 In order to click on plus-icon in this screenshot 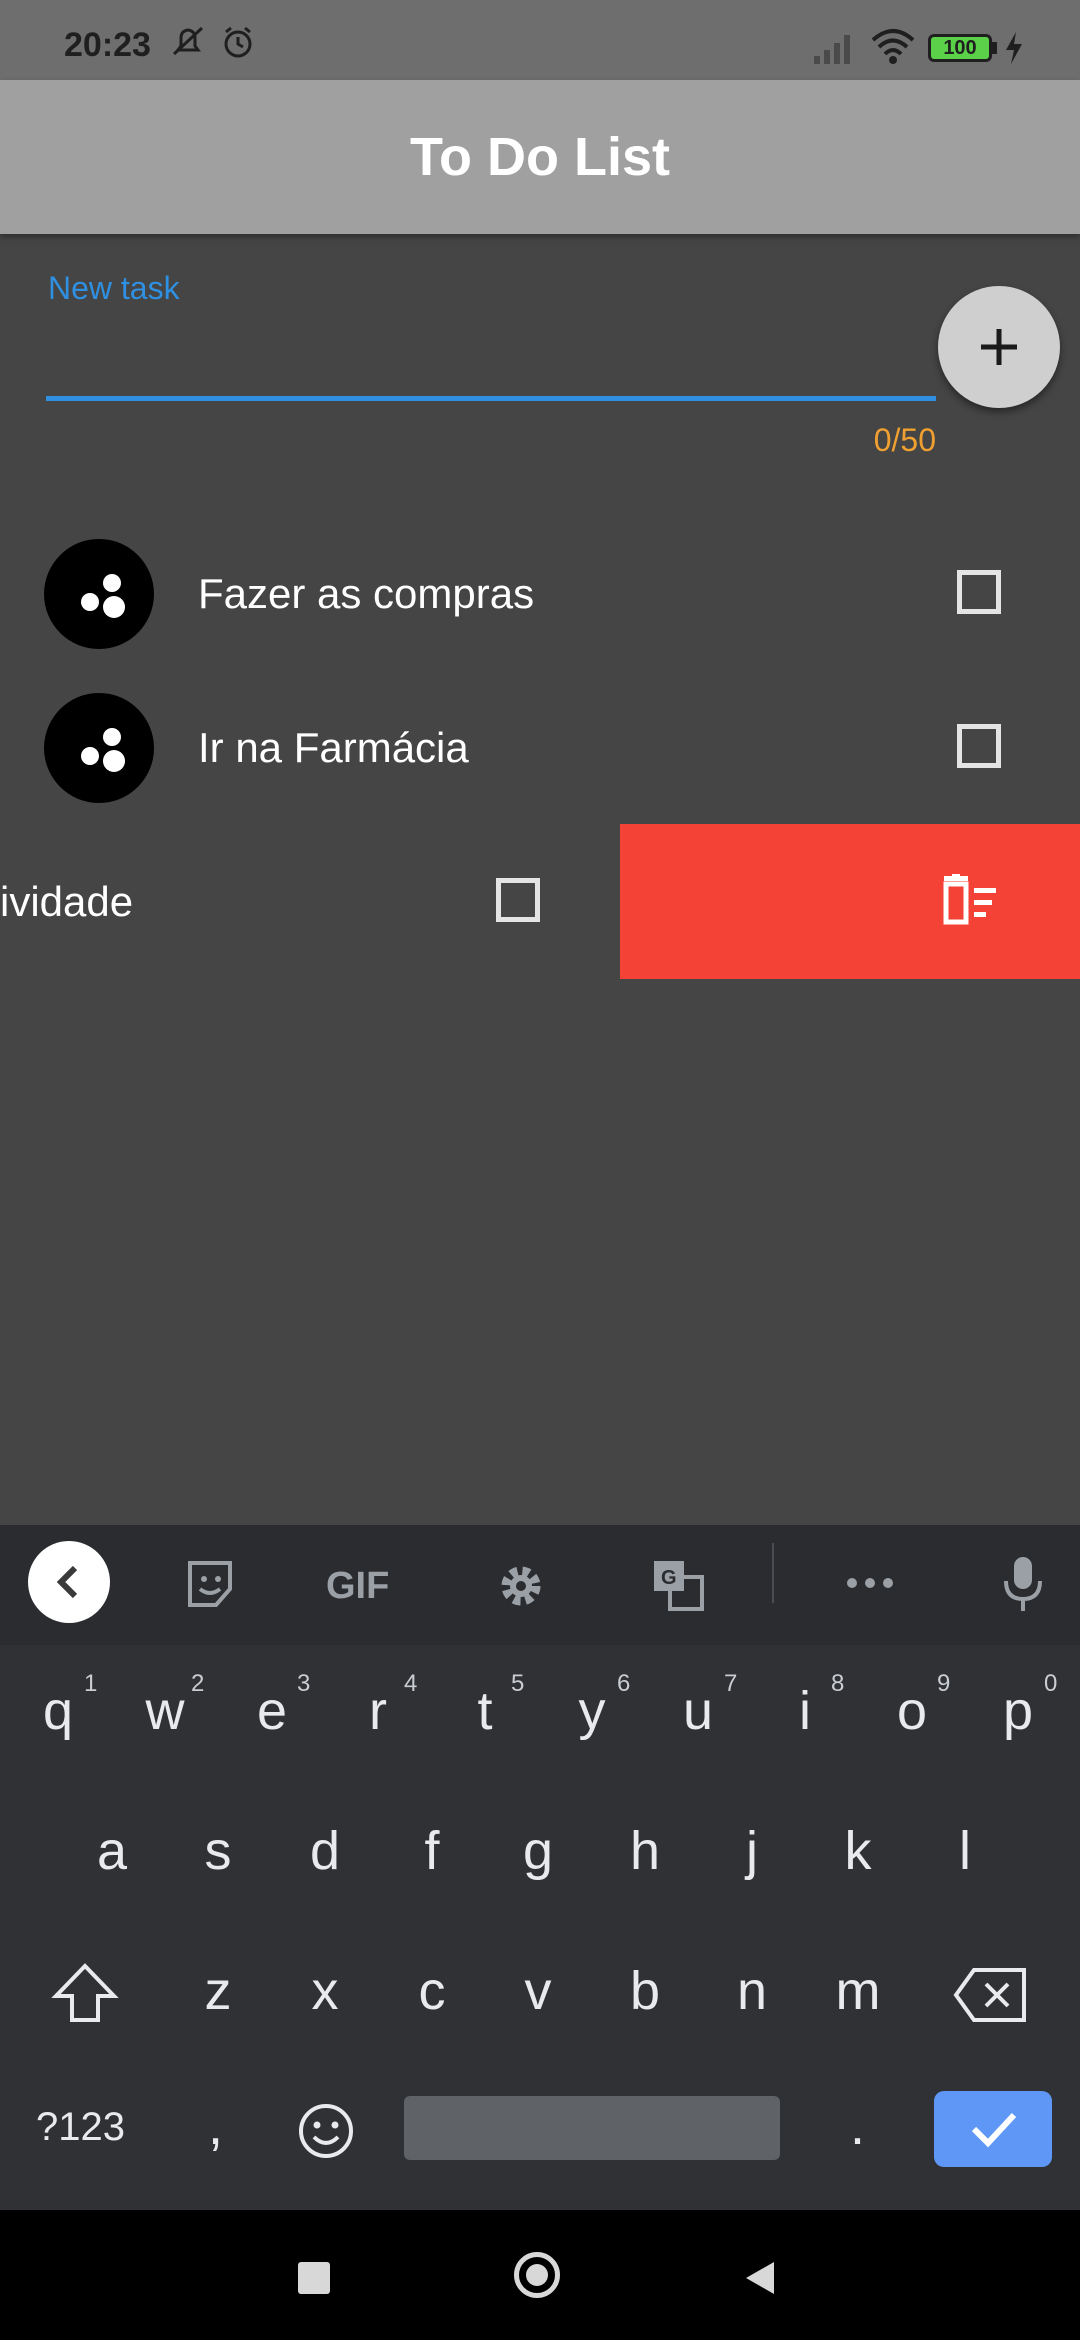, I will do `click(999, 347)`.